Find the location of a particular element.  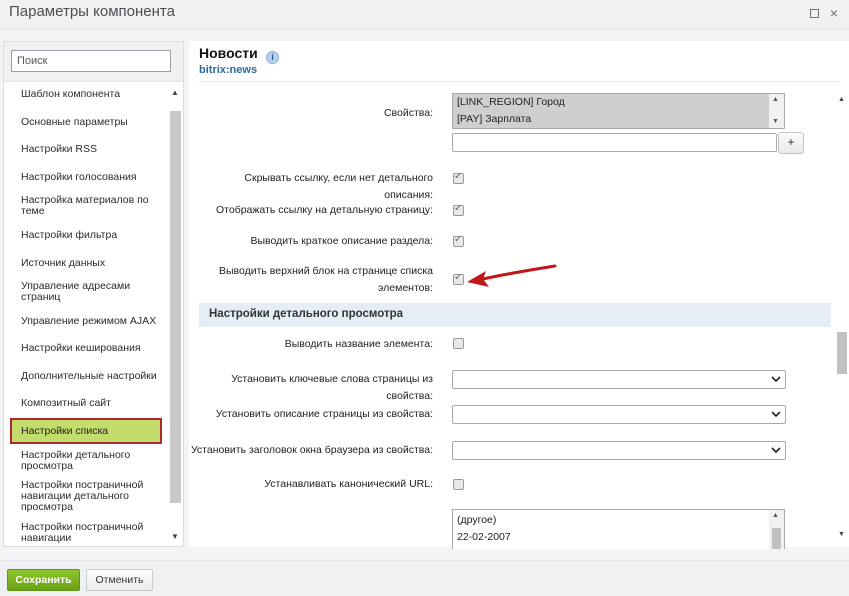

cancel-button: Отменить is located at coordinates (119, 580).